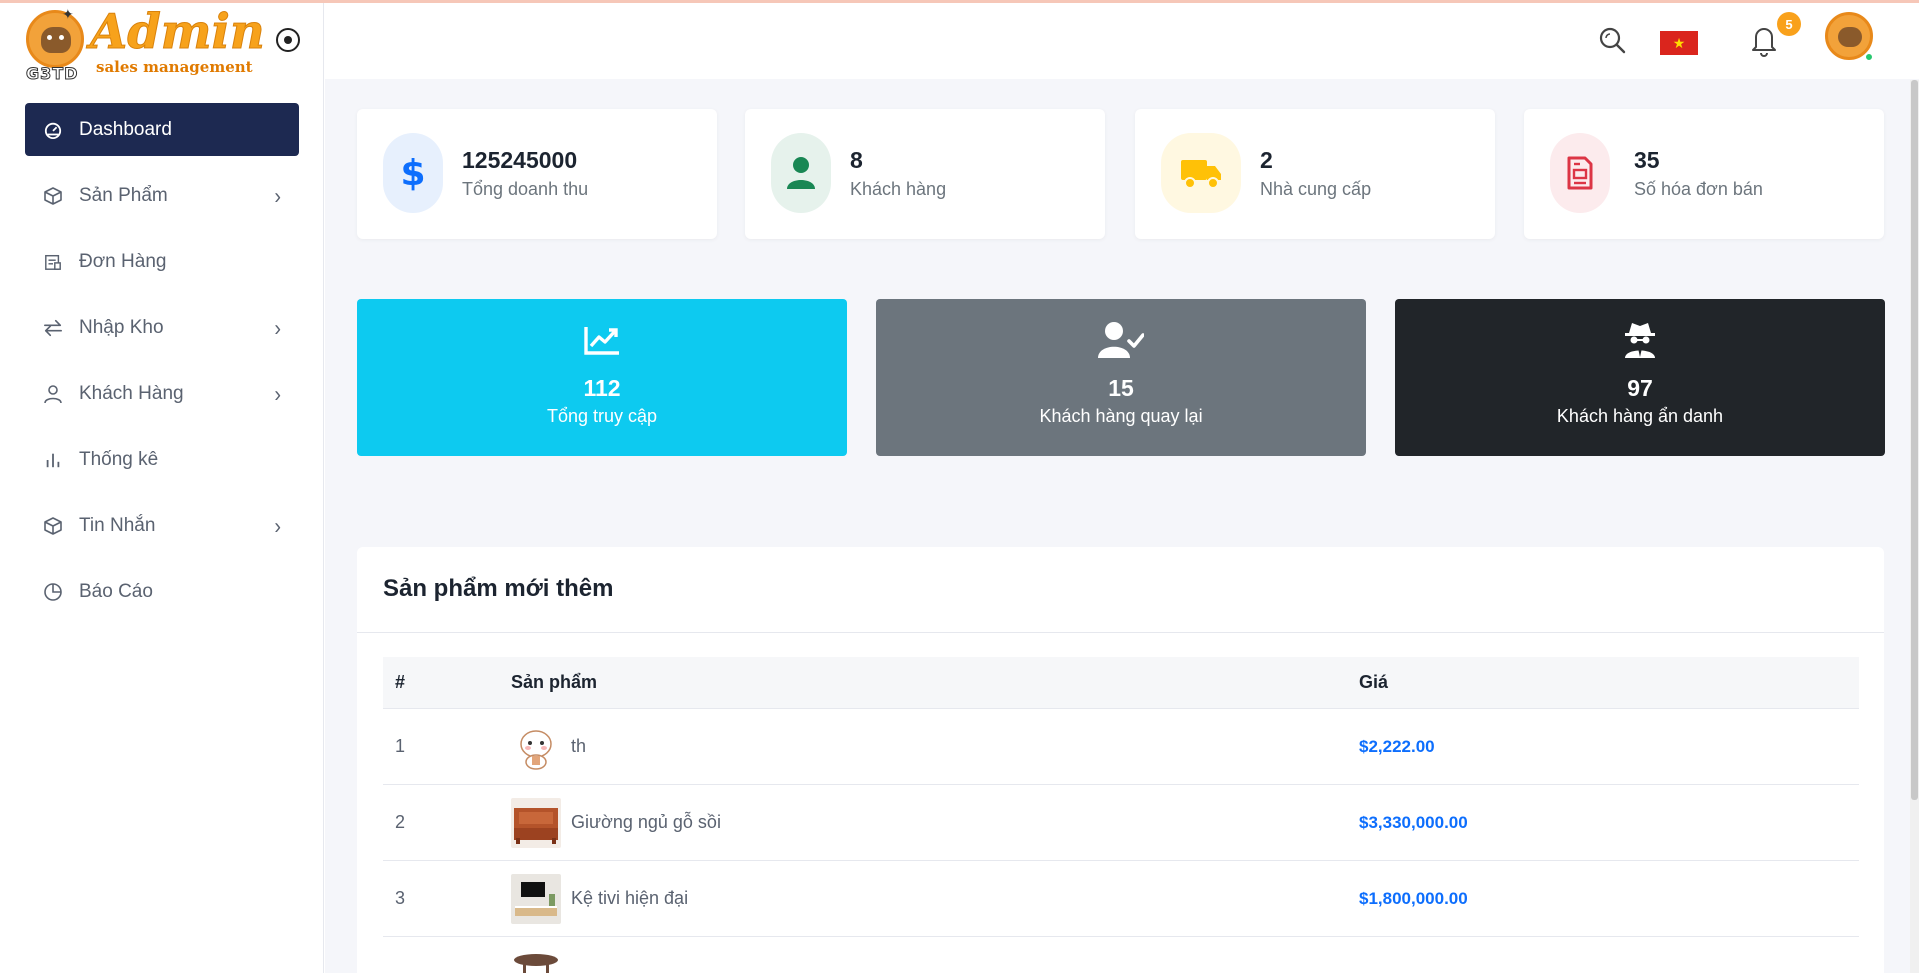 The image size is (1919, 973). I want to click on table-thumb, so click(536, 961).